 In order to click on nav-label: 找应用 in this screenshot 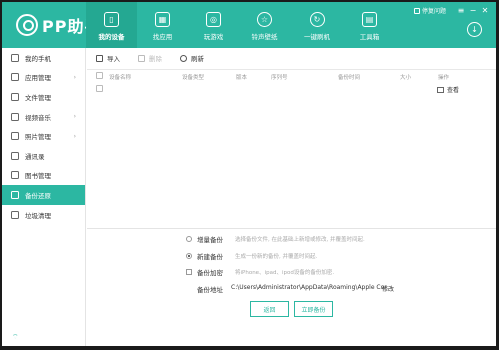, I will do `click(162, 37)`.